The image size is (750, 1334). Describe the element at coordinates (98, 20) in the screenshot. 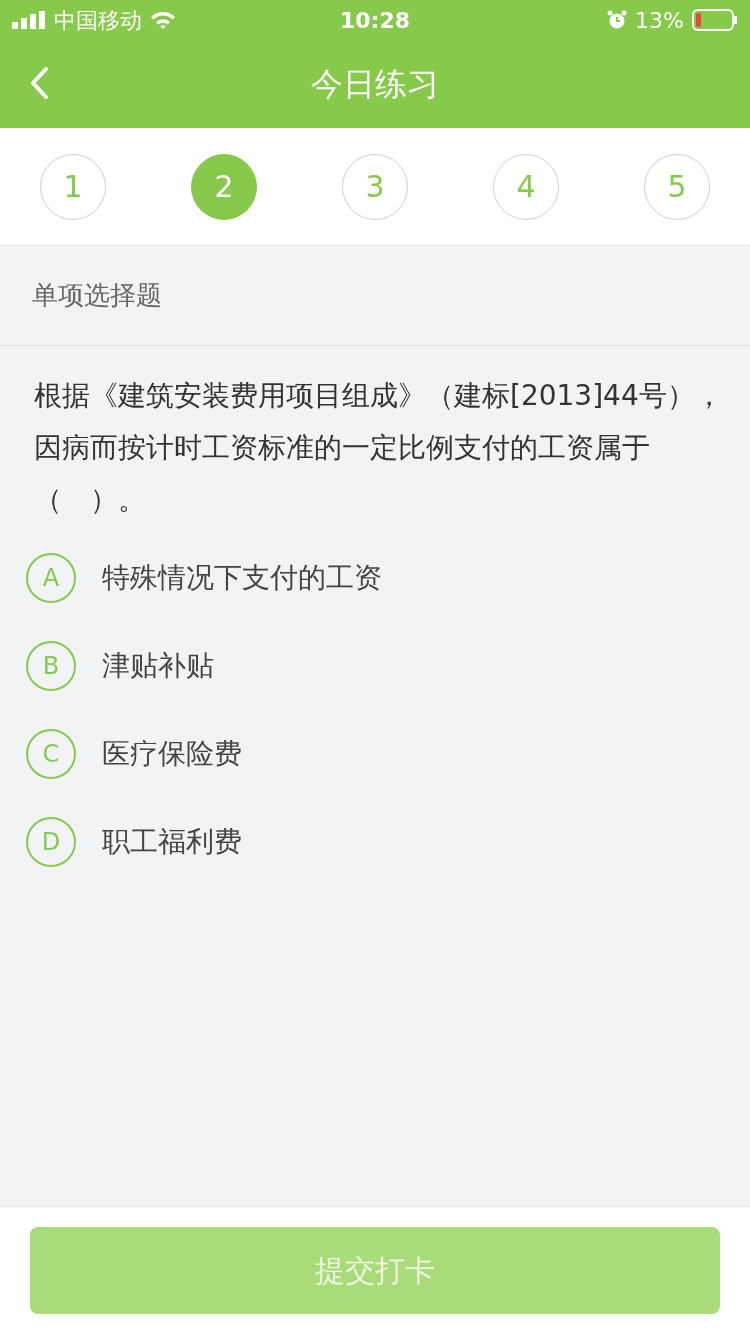

I see `carrier-name: 中国移动` at that location.